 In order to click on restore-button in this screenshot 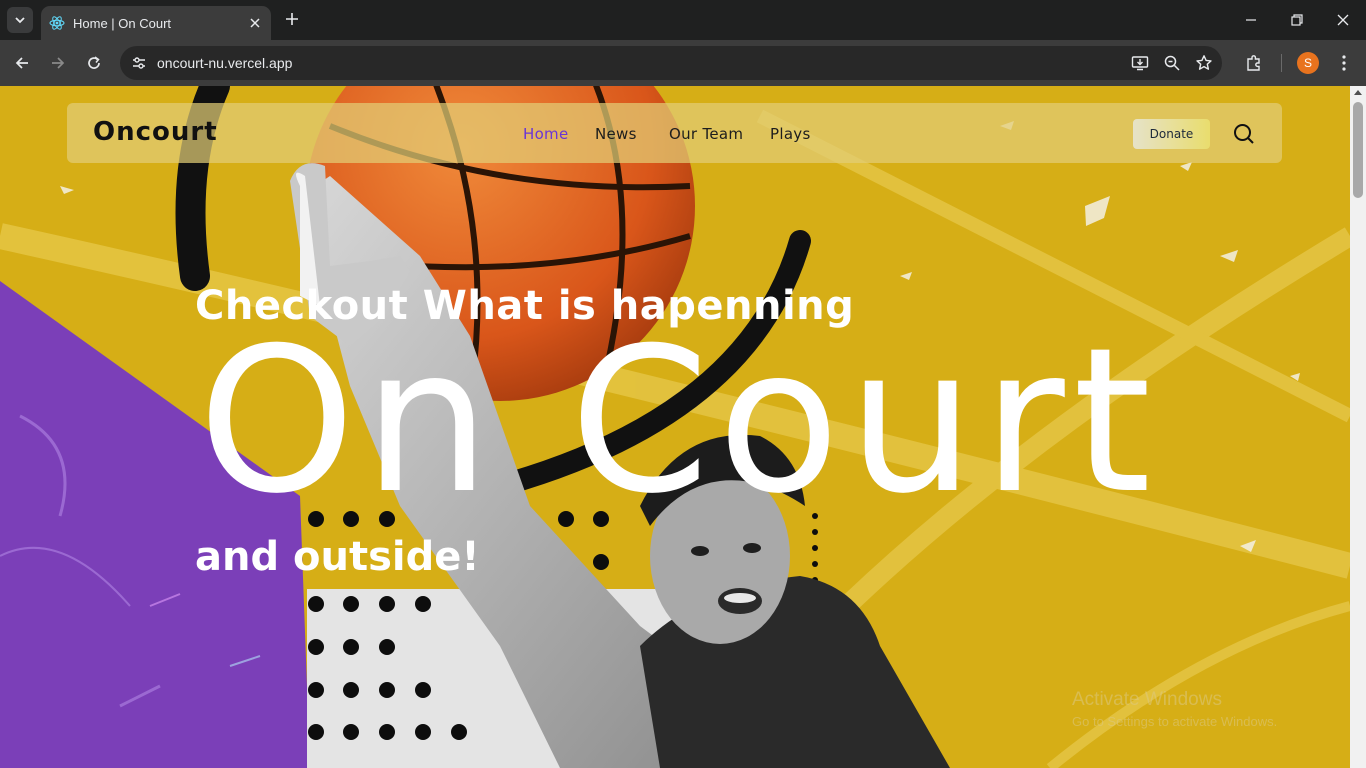, I will do `click(1297, 20)`.